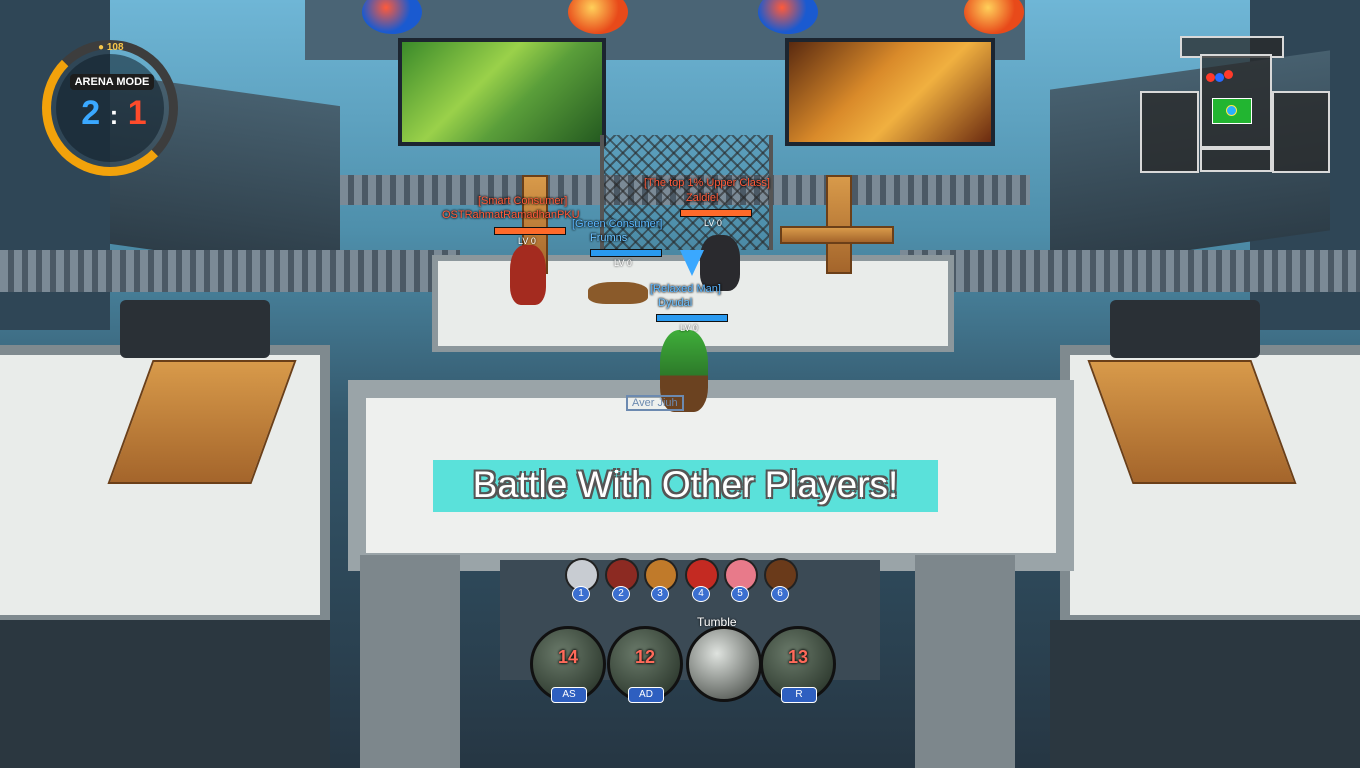 This screenshot has width=1360, height=768. I want to click on character-knocked-down, so click(618, 293).